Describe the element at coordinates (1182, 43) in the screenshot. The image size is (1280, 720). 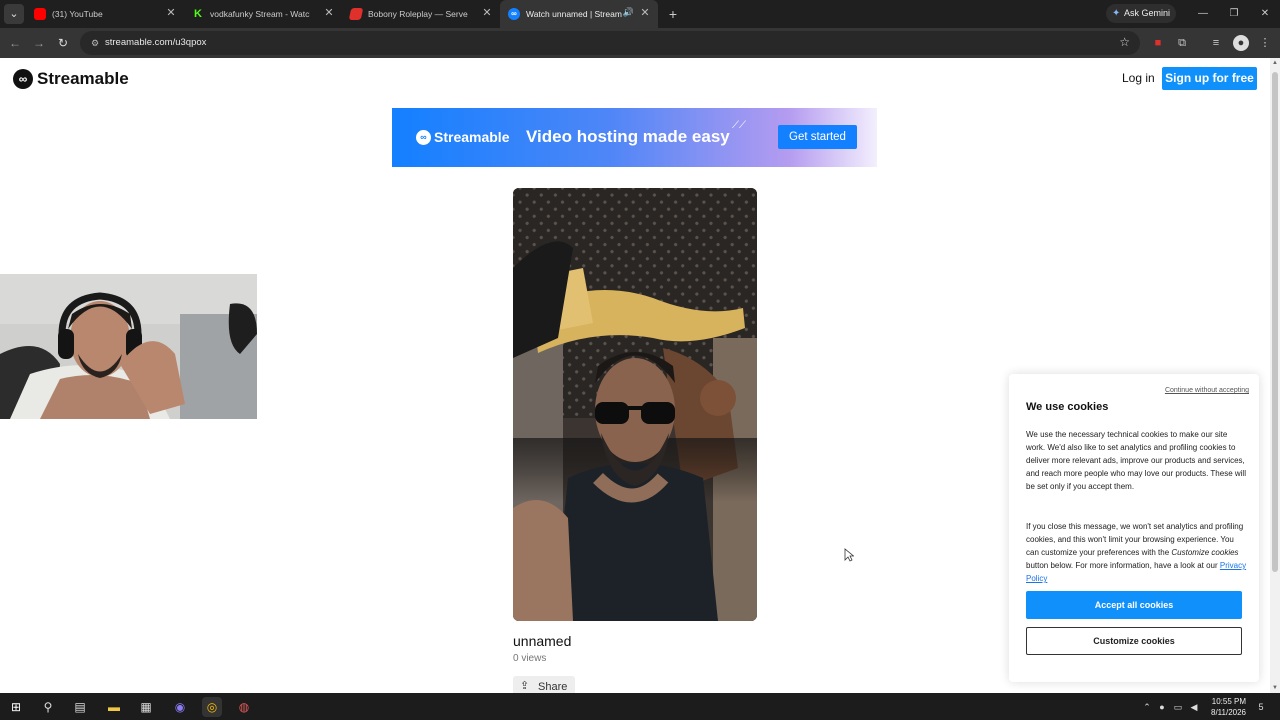
I see `extensions-puzzle-icon: ⧉` at that location.